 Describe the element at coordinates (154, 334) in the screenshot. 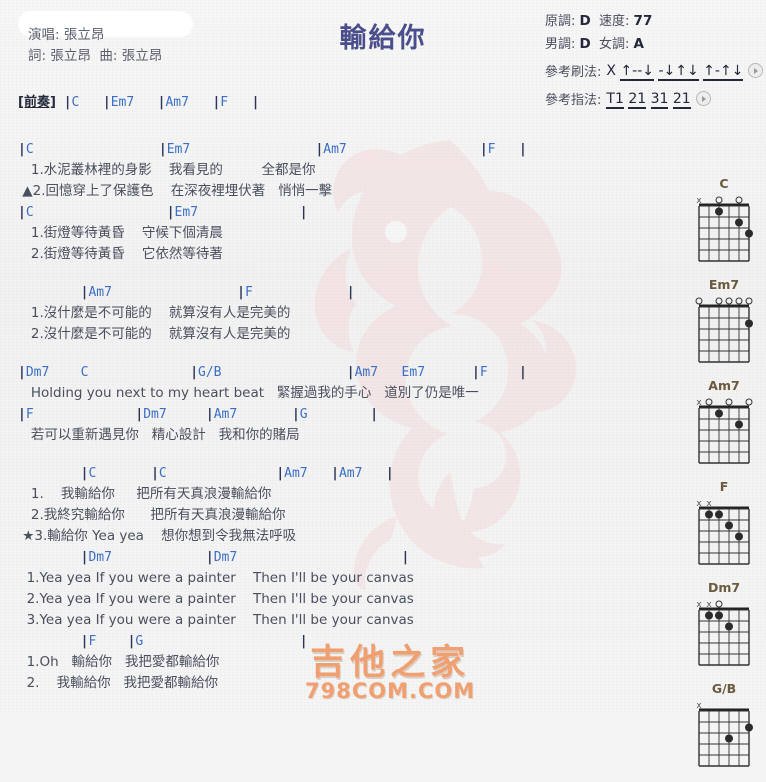

I see `lyric-line: 2.沒什麼是不可能的 就算沒有人是完美的` at that location.